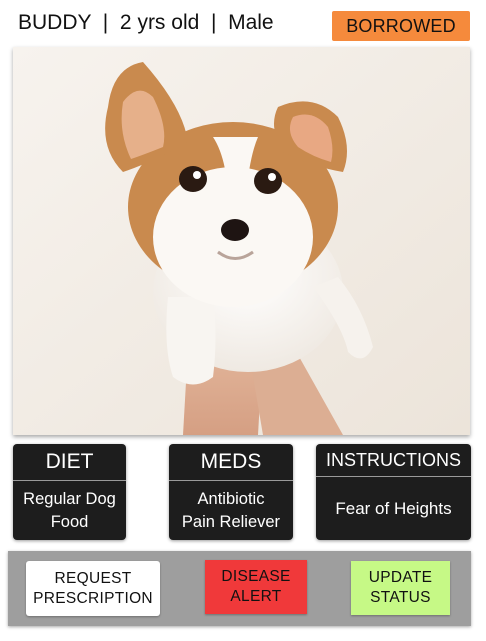 Image resolution: width=486 pixels, height=641 pixels. Describe the element at coordinates (231, 510) in the screenshot. I see `meds-card-body: Antibiotic Pain Reliever` at that location.